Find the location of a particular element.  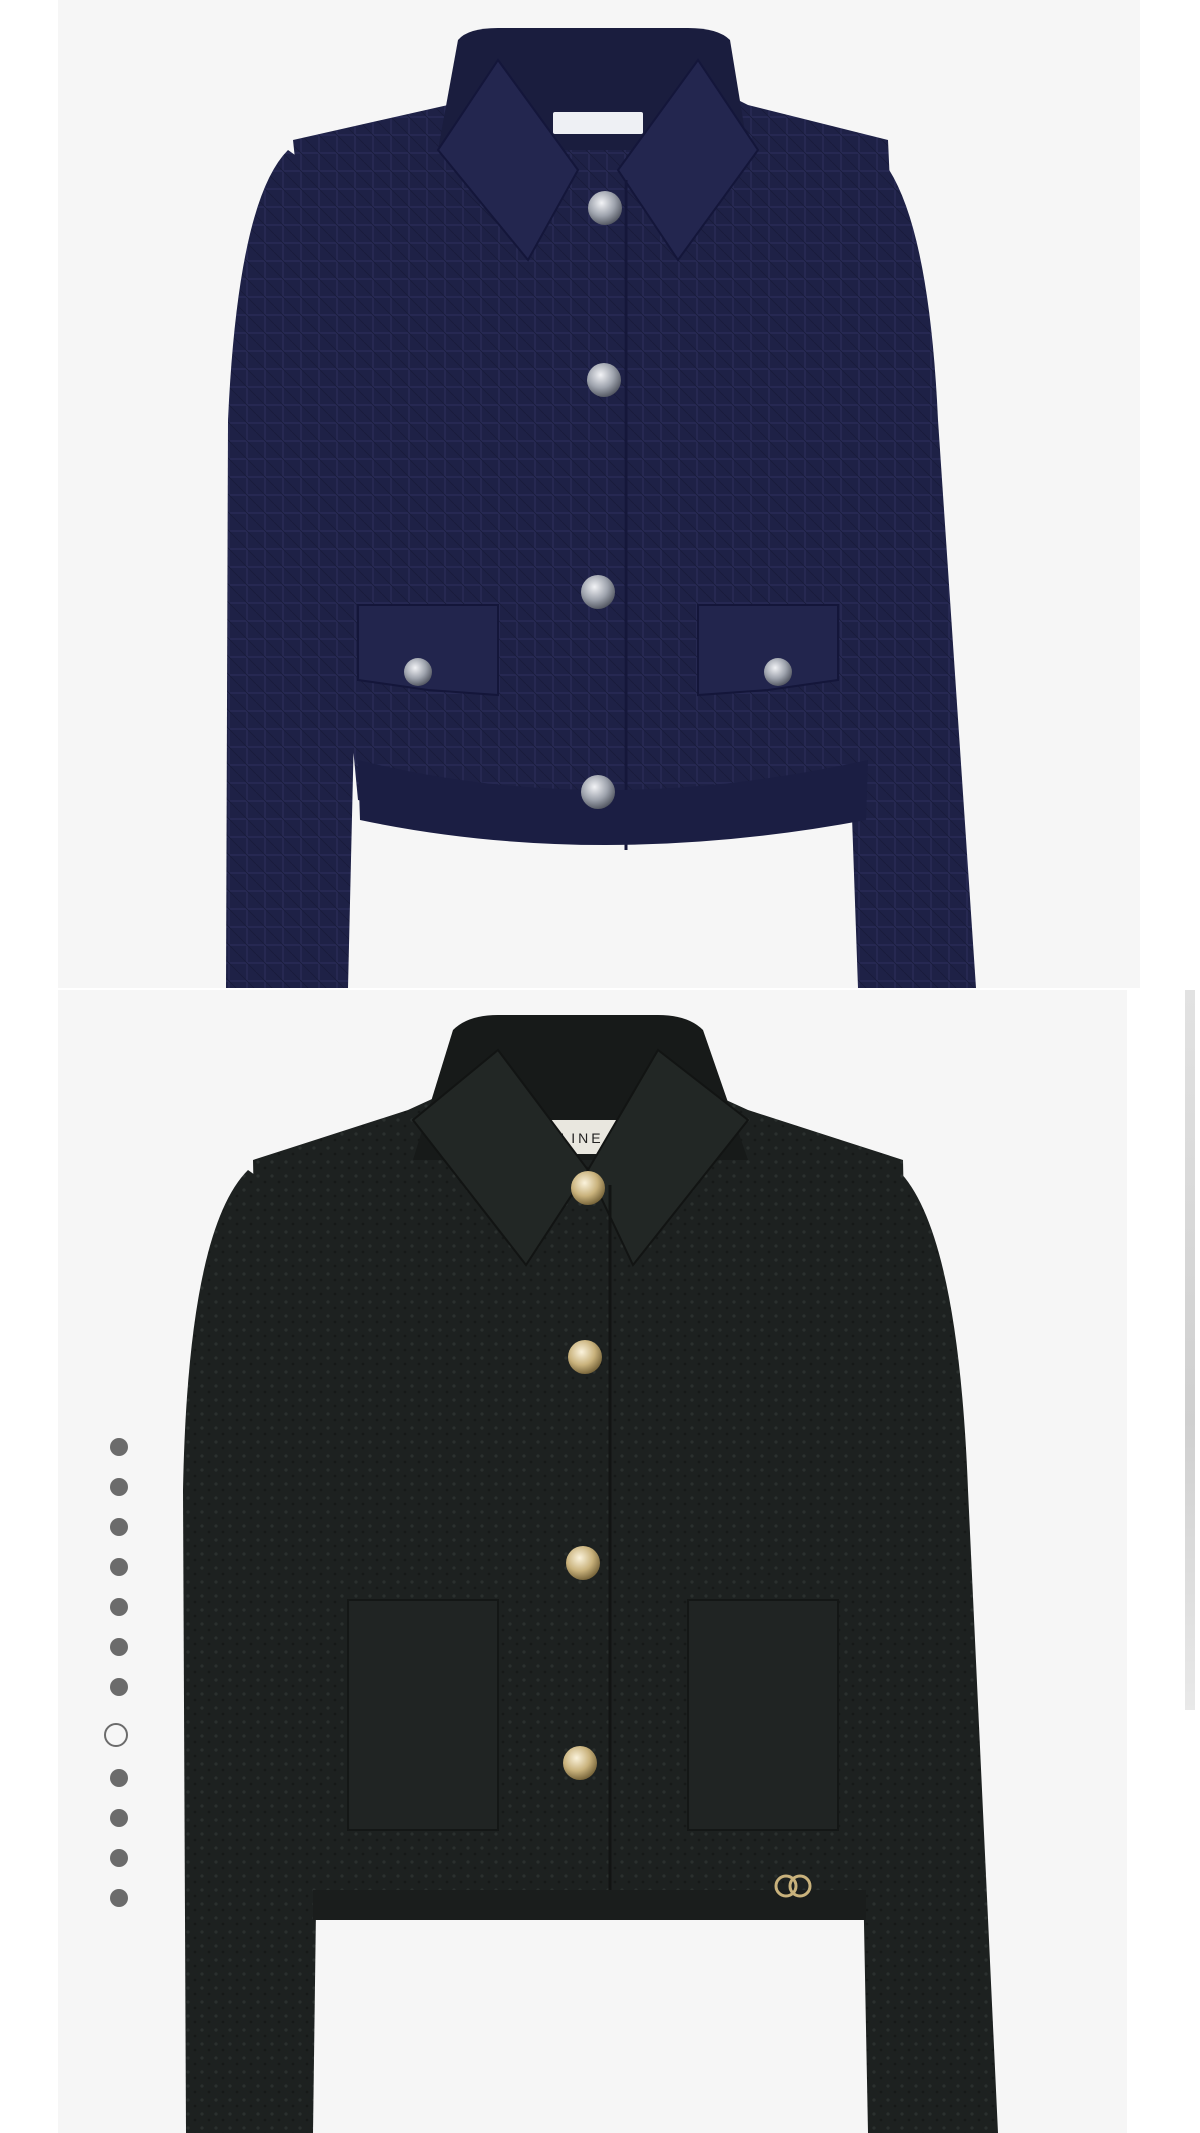

clothing-label is located at coordinates (598, 123).